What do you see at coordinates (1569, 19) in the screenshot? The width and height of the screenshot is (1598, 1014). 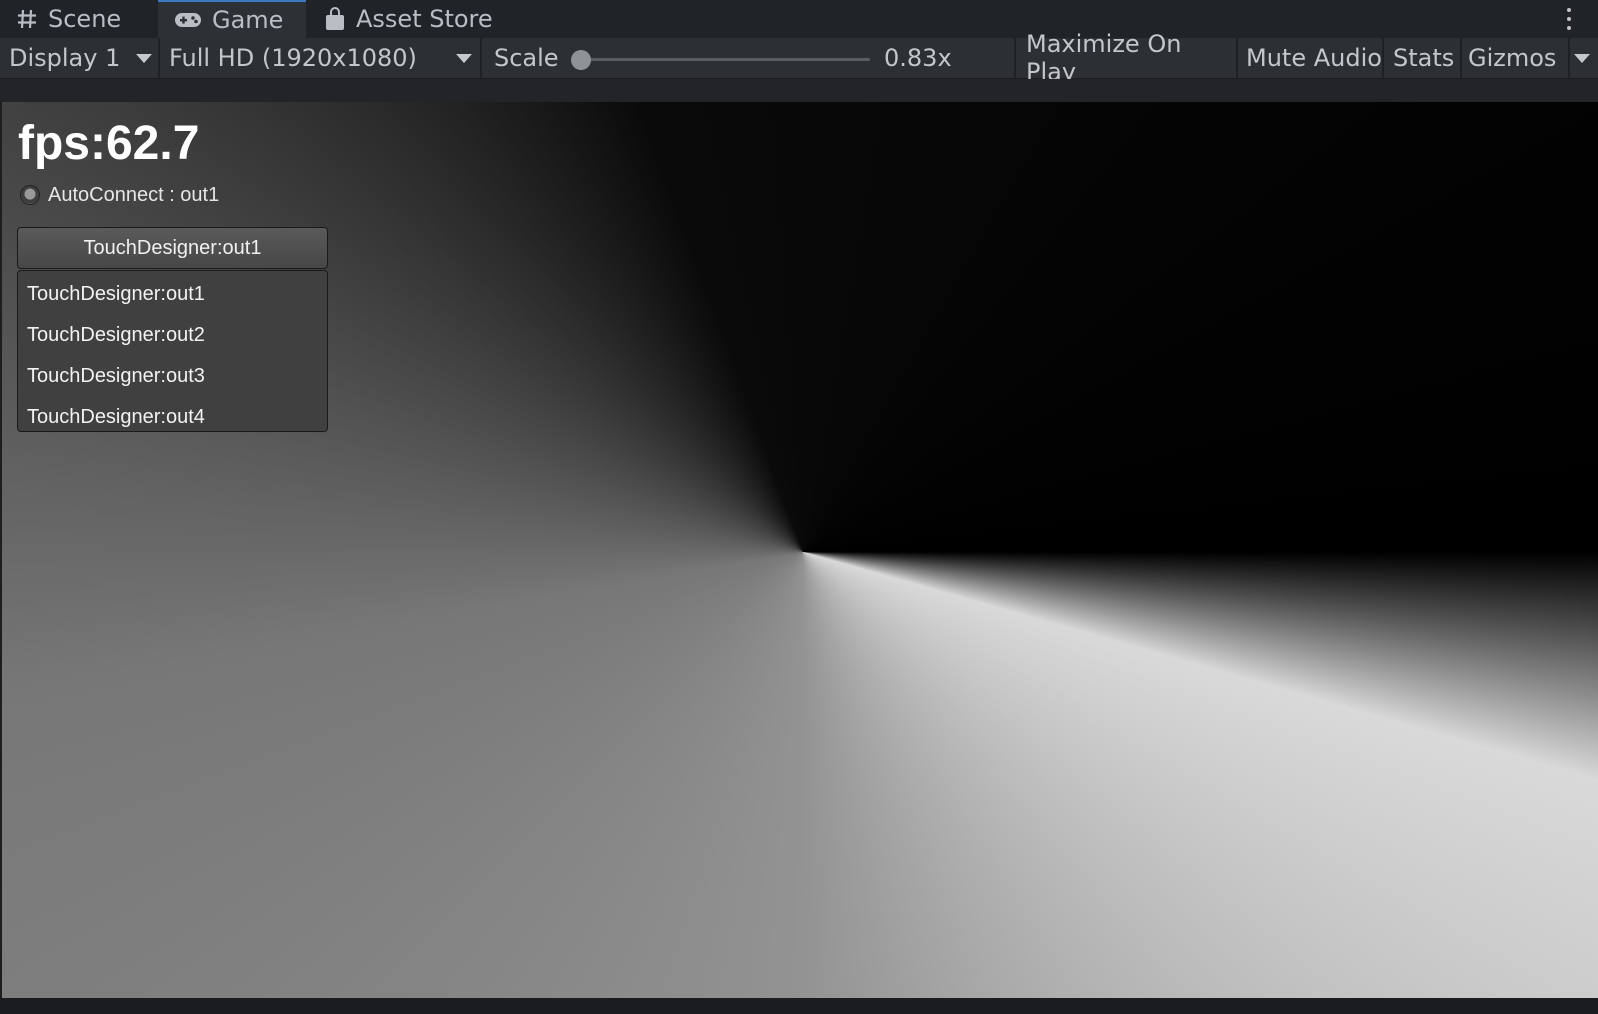 I see `more-options-icon` at bounding box center [1569, 19].